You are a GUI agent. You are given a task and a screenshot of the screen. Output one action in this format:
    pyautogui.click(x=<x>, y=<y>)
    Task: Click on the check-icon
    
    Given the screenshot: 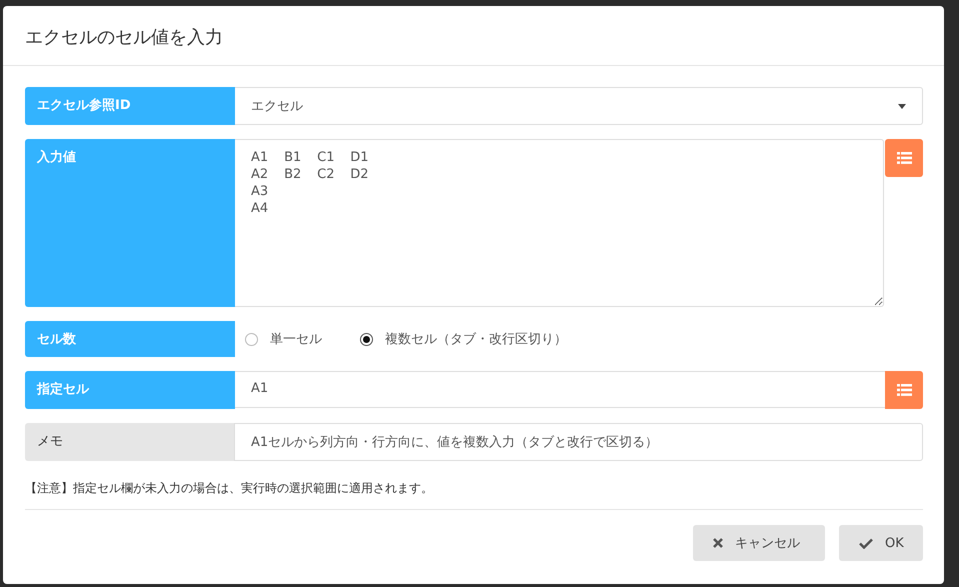 What is the action you would take?
    pyautogui.click(x=866, y=543)
    